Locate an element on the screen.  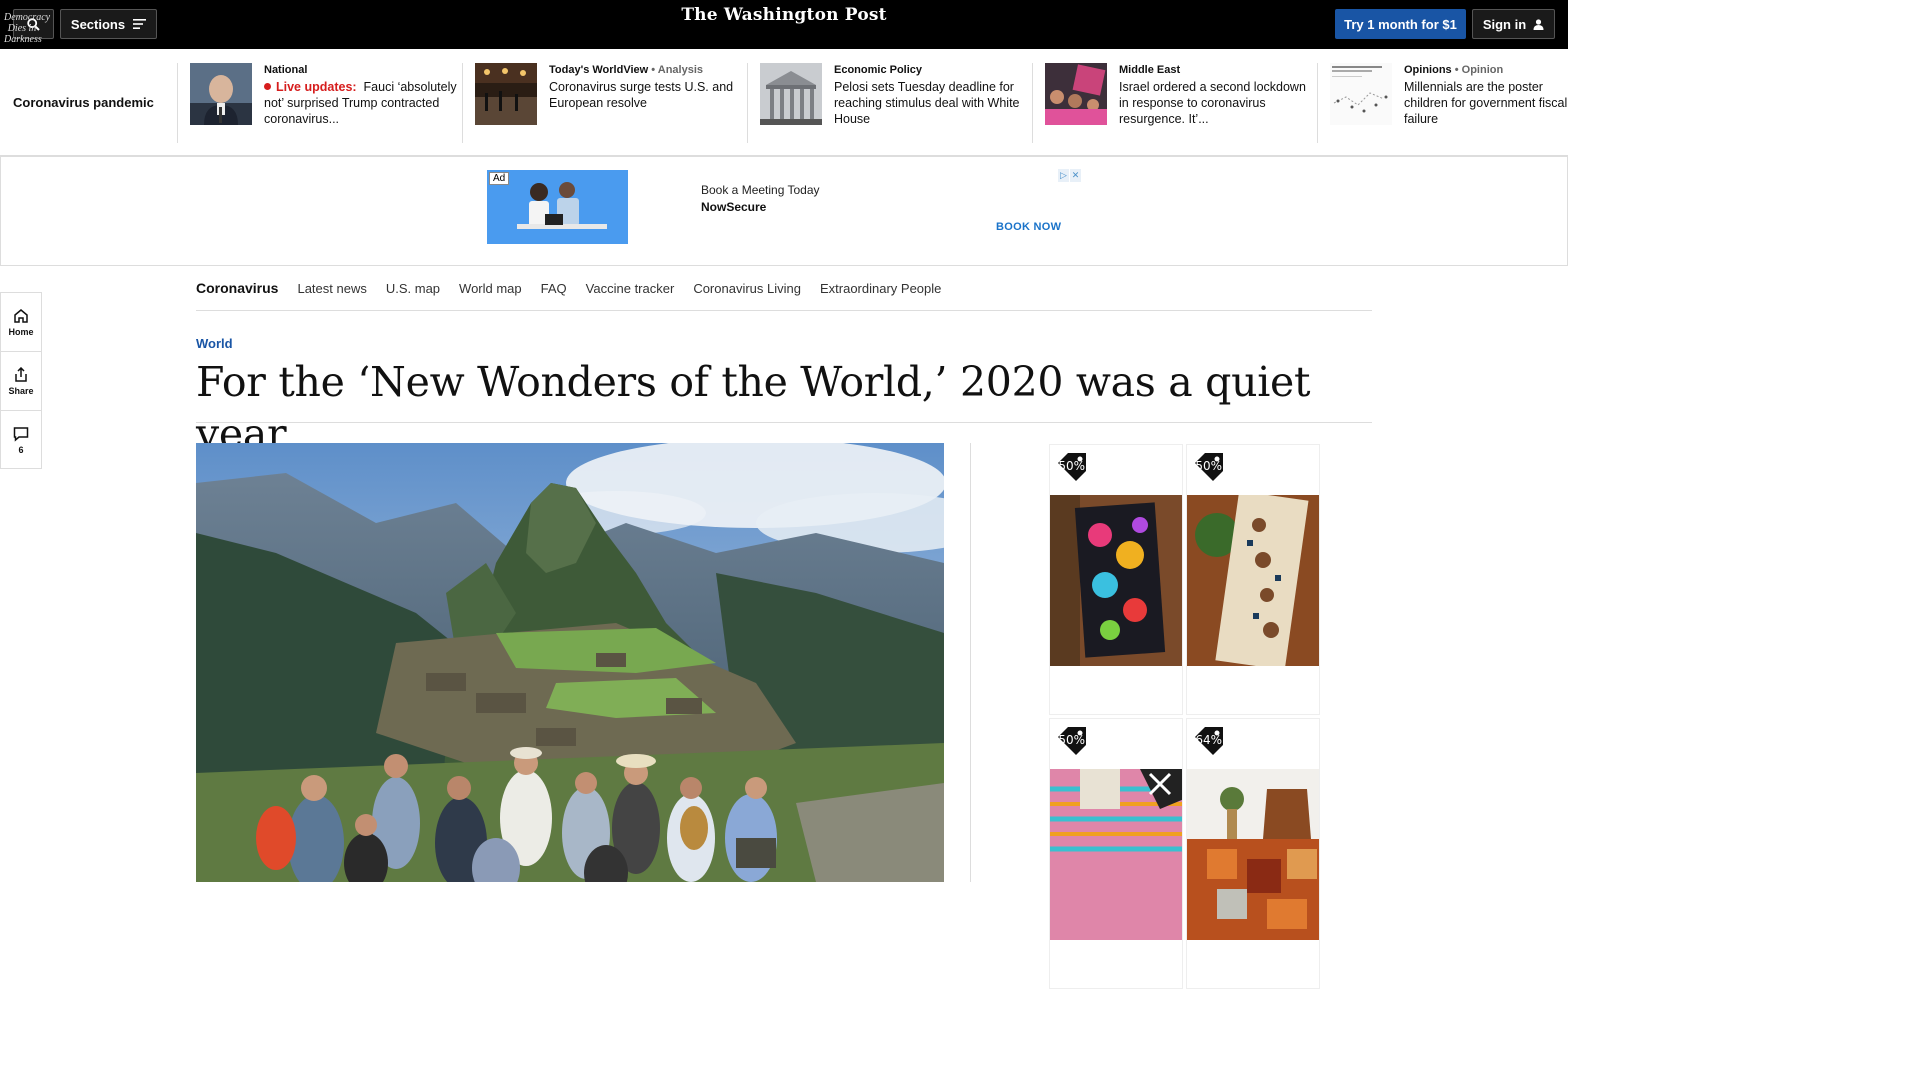
share-label: Share is located at coordinates (21, 390).